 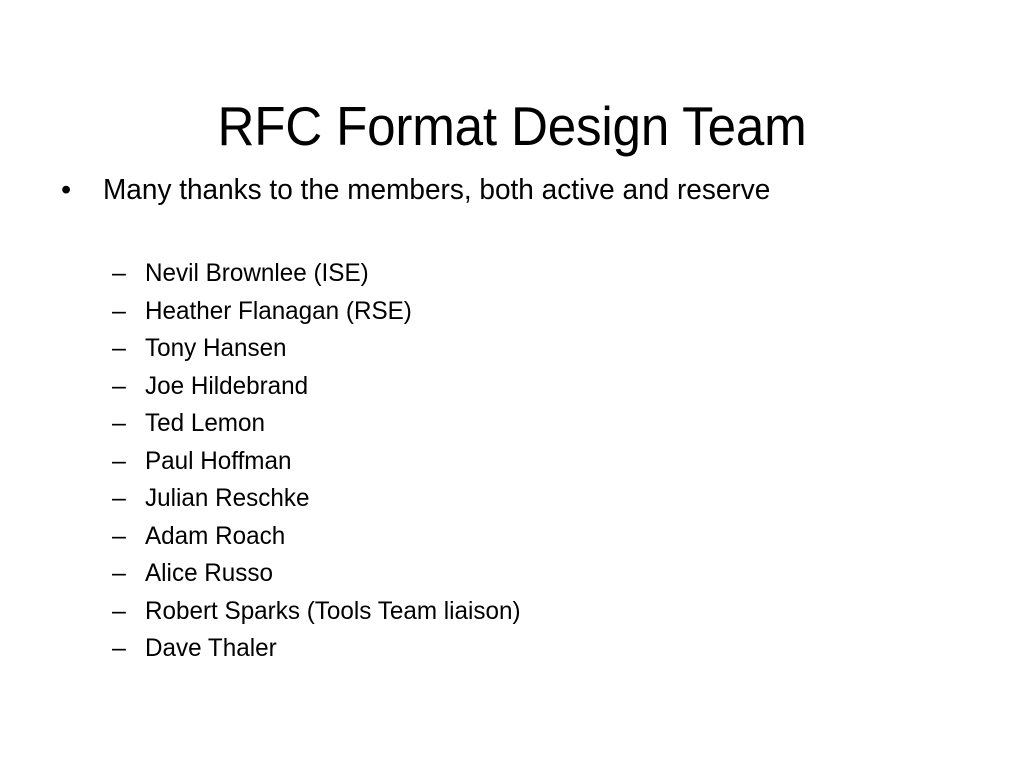 I want to click on list-item: – Ted Lemon, so click(x=512, y=424).